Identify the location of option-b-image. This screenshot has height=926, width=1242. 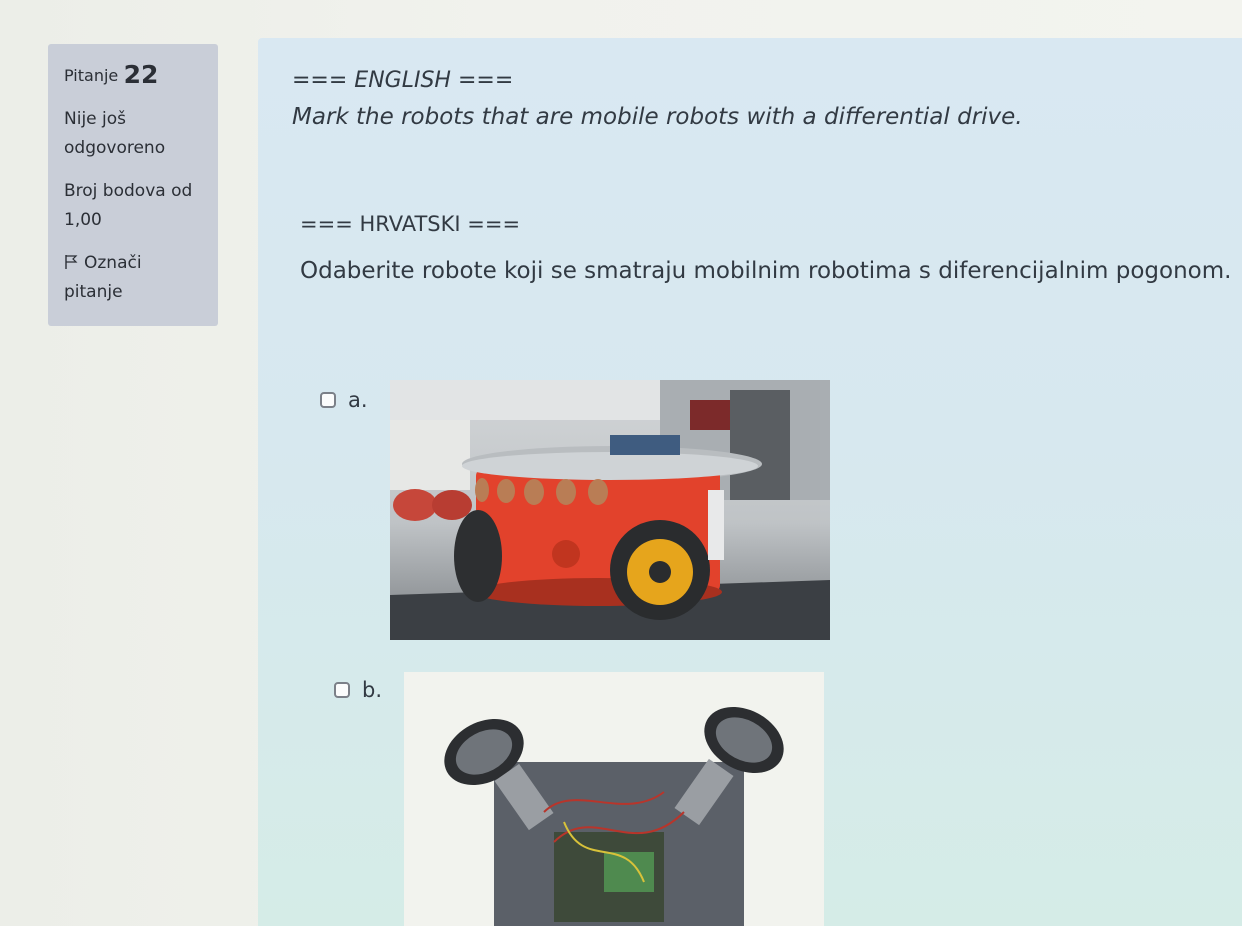
(614, 799).